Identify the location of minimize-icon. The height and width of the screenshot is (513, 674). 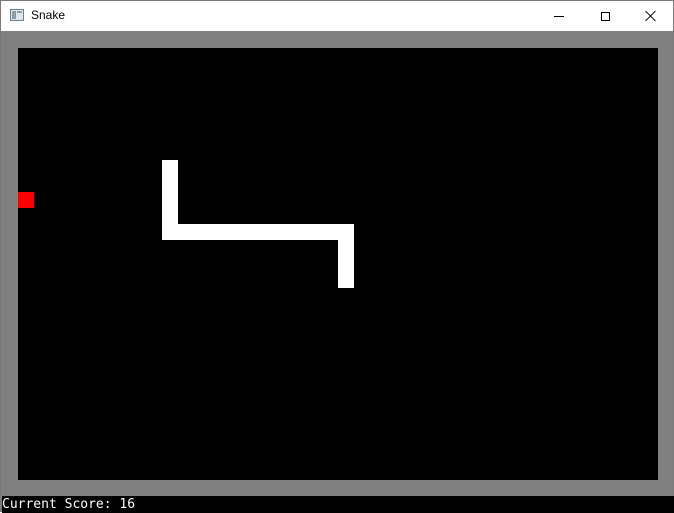
(559, 16).